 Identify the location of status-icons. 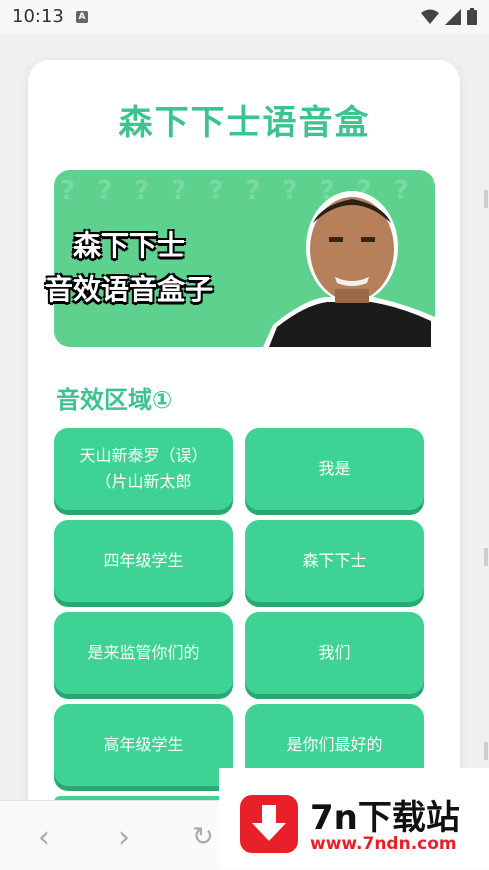
(449, 16).